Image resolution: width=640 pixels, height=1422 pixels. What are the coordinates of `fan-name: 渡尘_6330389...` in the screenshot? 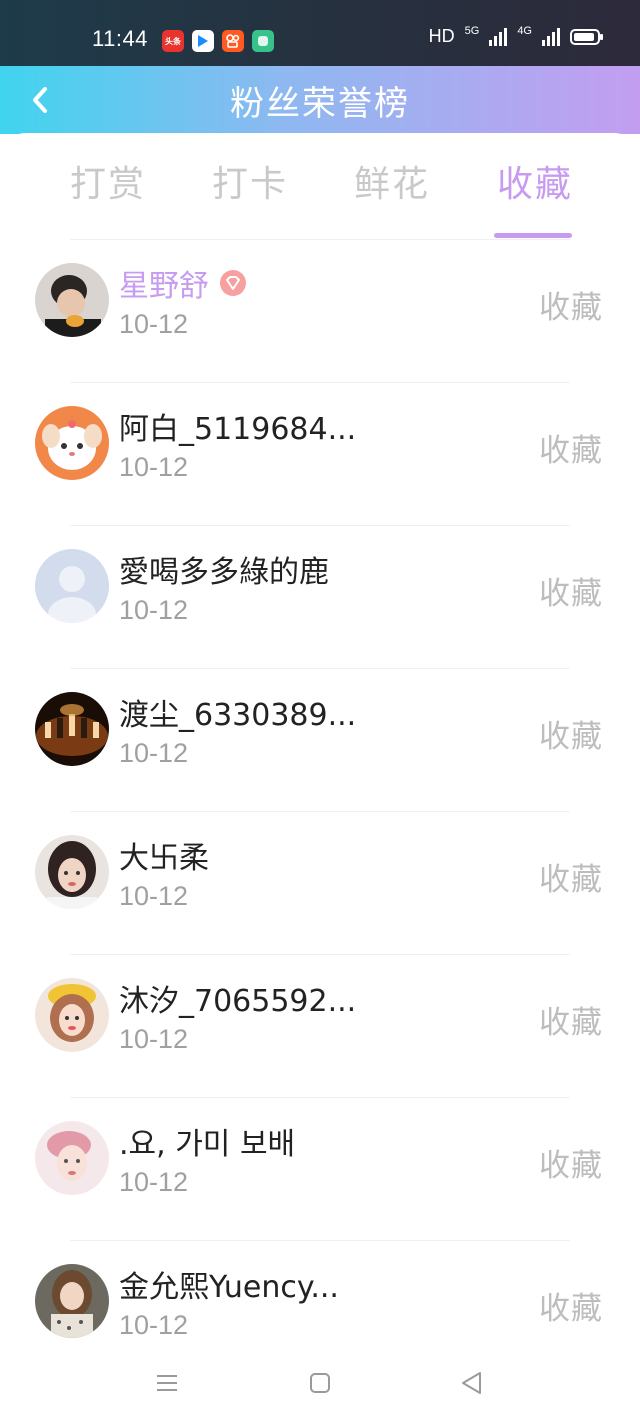 It's located at (237, 712).